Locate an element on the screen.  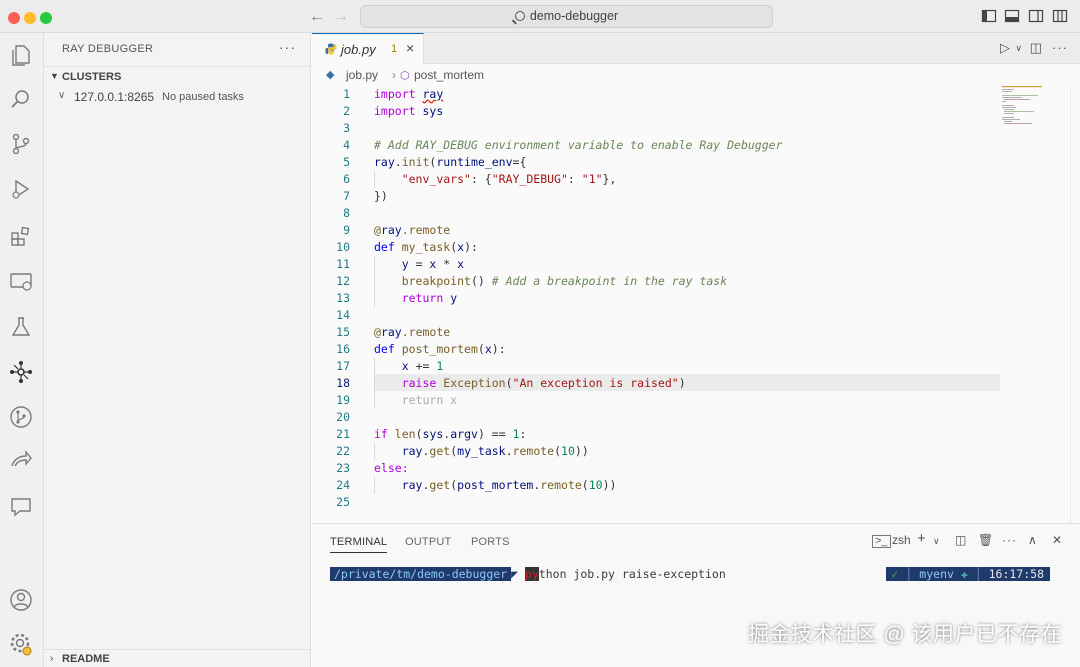
title-bar: ← → demo-debugger is located at coordinates (540, 16).